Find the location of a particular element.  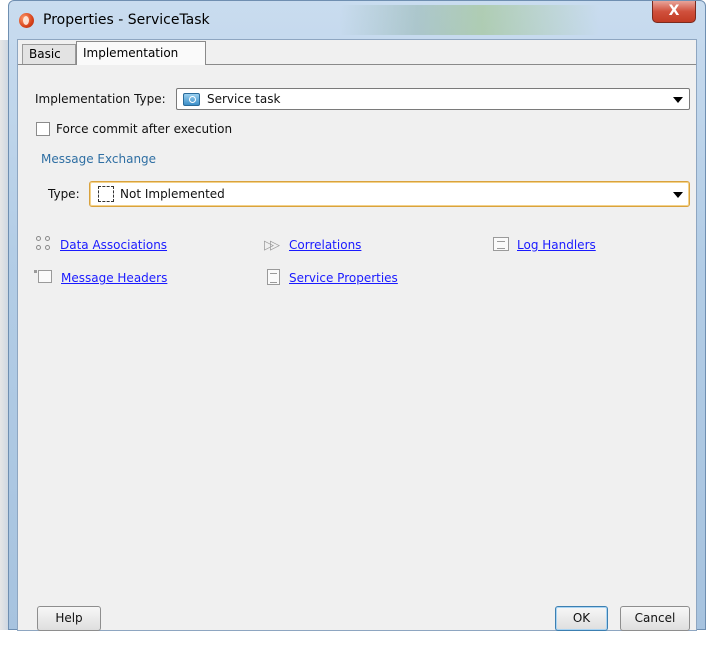

app-icon is located at coordinates (26, 20).